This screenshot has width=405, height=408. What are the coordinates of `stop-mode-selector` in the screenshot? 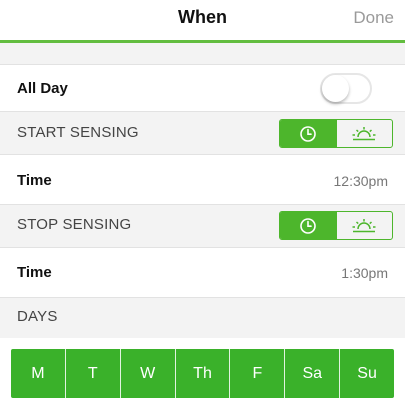 It's located at (336, 225).